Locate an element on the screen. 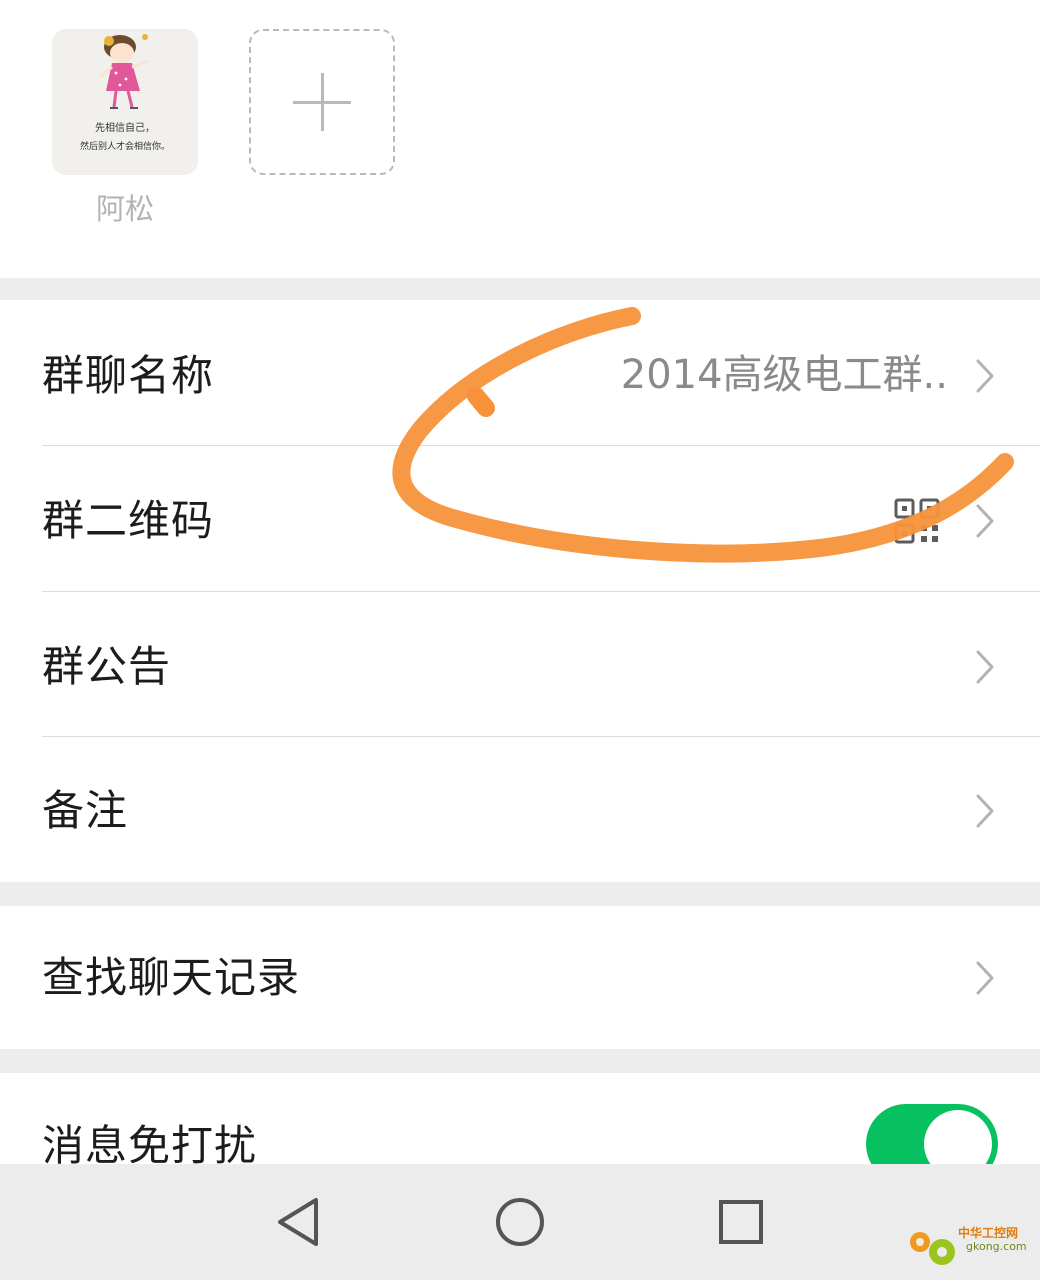 The image size is (1040, 1280). remark-label: 备注 is located at coordinates (85, 810).